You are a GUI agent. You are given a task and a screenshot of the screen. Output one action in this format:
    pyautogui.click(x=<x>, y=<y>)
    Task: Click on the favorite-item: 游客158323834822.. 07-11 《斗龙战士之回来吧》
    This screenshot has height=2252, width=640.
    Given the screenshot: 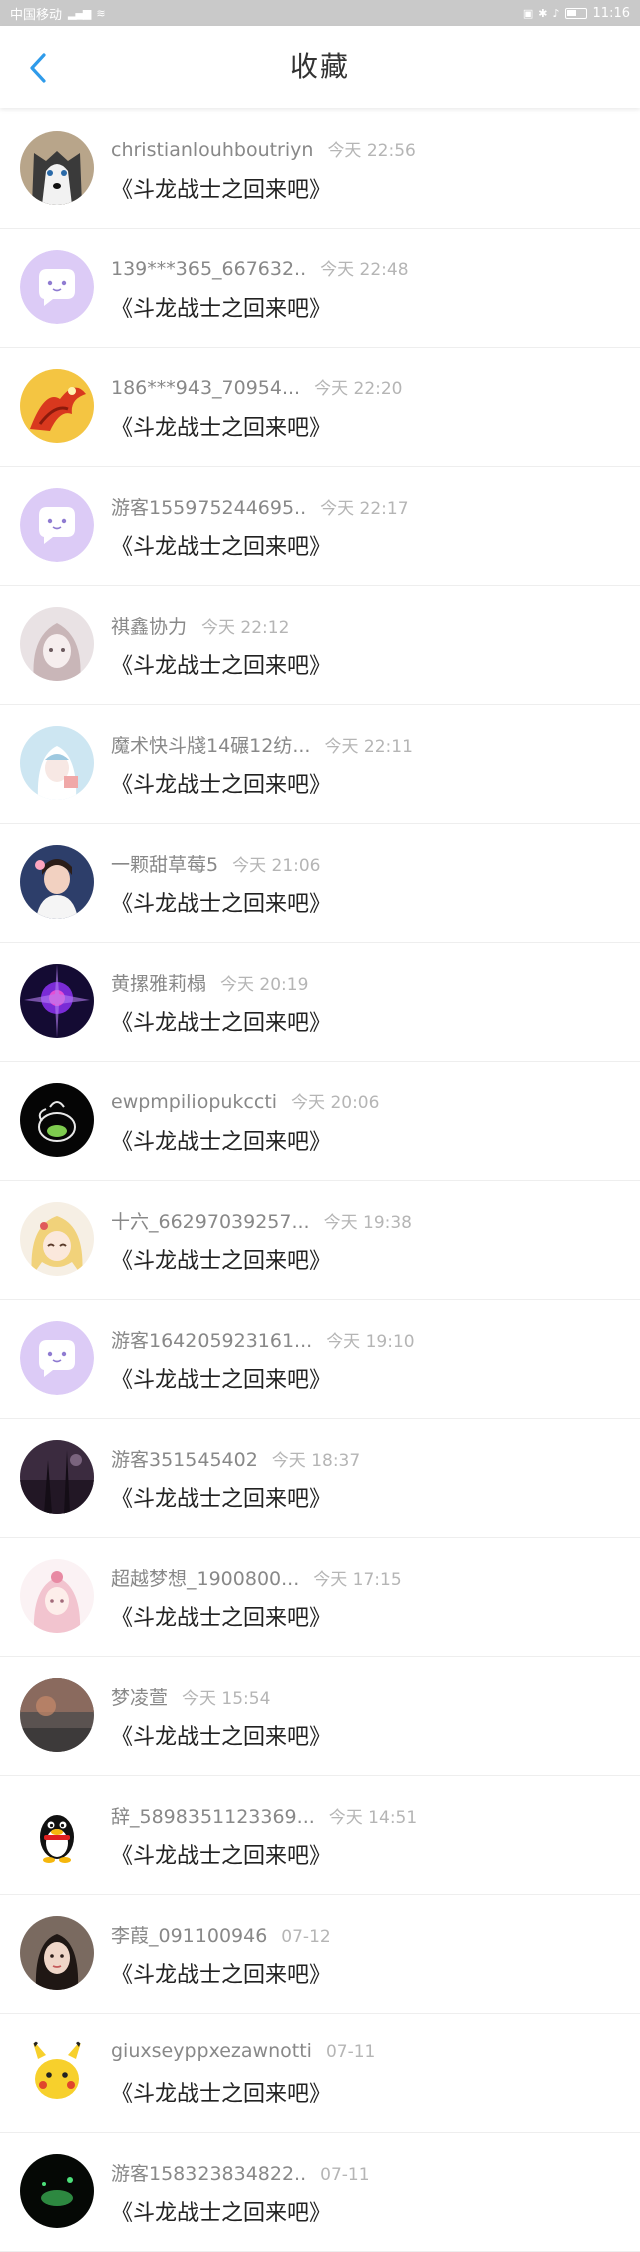 What is the action you would take?
    pyautogui.click(x=320, y=2192)
    